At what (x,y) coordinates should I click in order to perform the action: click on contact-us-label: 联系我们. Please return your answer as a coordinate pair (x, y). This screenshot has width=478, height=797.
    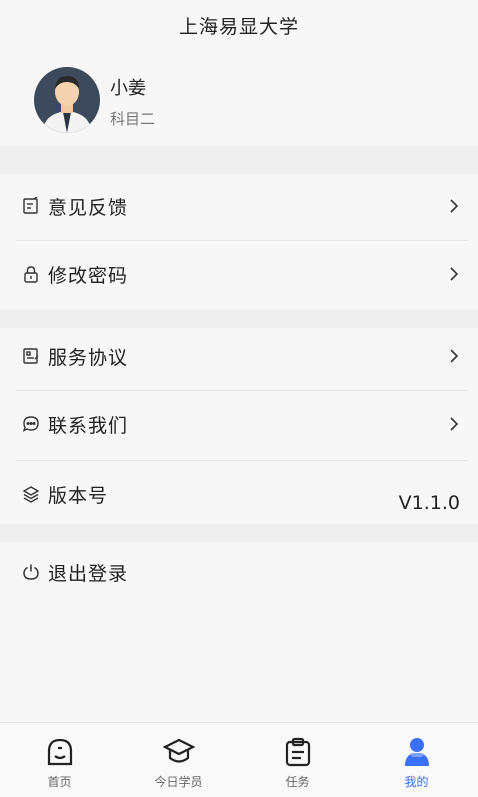
    Looking at the image, I should click on (88, 425).